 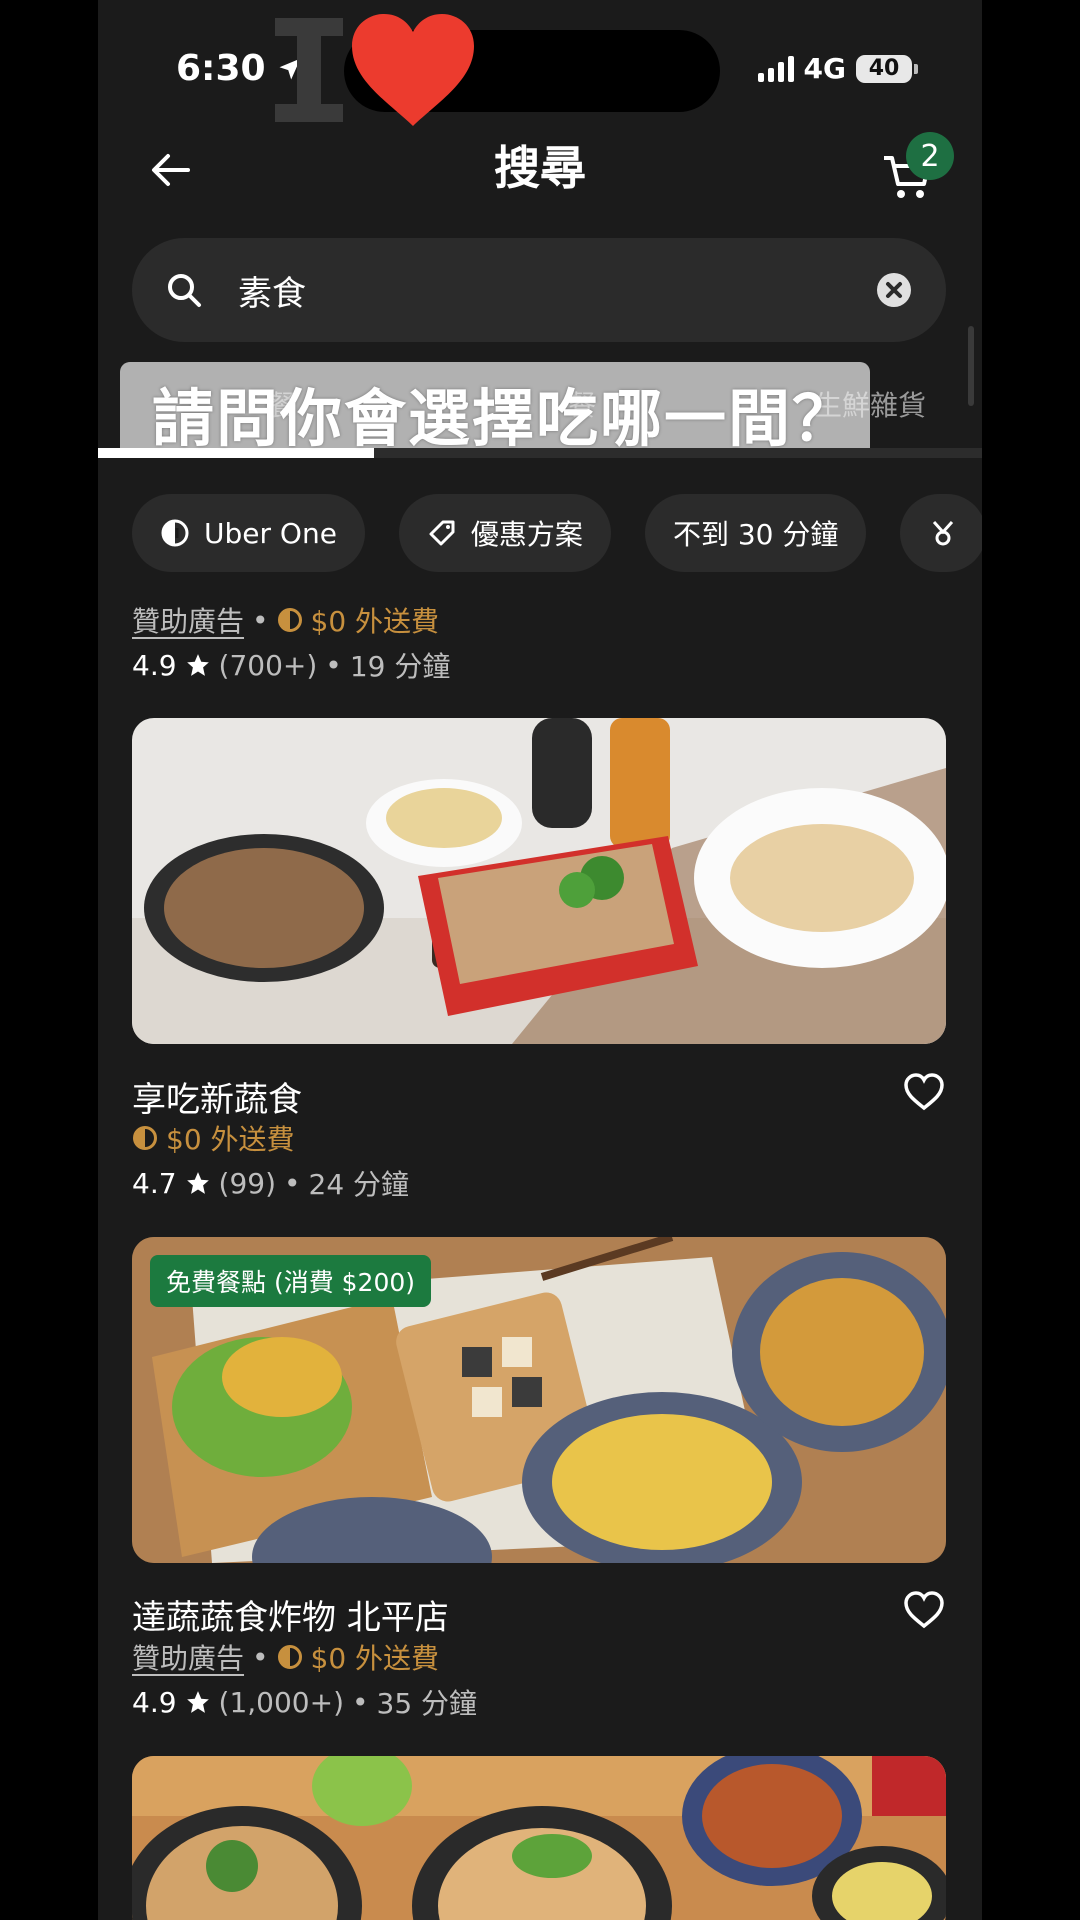 What do you see at coordinates (217, 1096) in the screenshot?
I see `store-name: 享吃新蔬食` at bounding box center [217, 1096].